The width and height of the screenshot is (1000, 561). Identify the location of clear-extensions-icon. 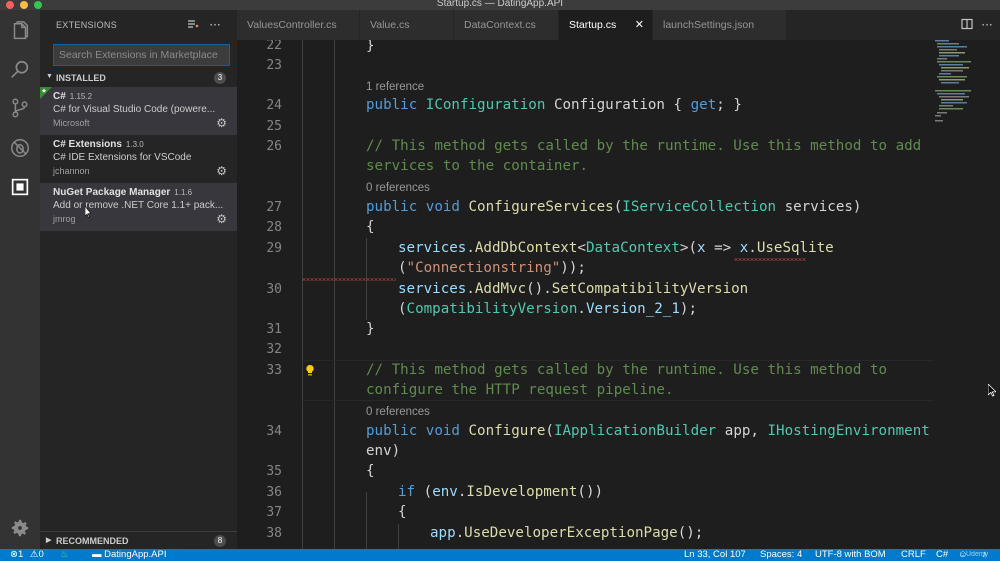
(193, 25).